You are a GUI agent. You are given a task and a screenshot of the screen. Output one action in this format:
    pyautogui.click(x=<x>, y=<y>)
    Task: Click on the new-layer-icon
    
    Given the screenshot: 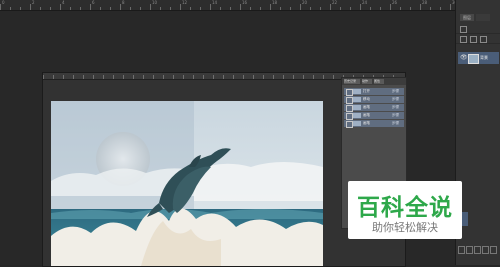 What is the action you would take?
    pyautogui.click(x=485, y=250)
    